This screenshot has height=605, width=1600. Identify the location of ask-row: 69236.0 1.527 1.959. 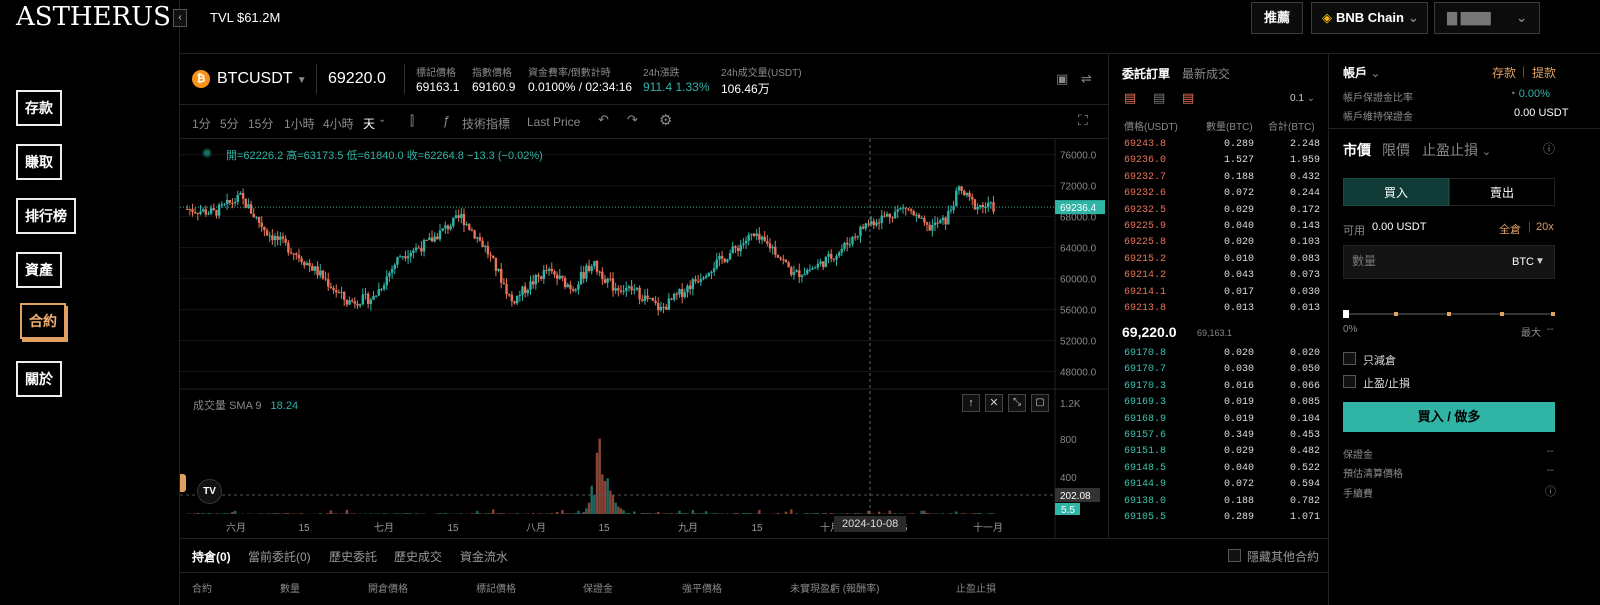
(1222, 163).